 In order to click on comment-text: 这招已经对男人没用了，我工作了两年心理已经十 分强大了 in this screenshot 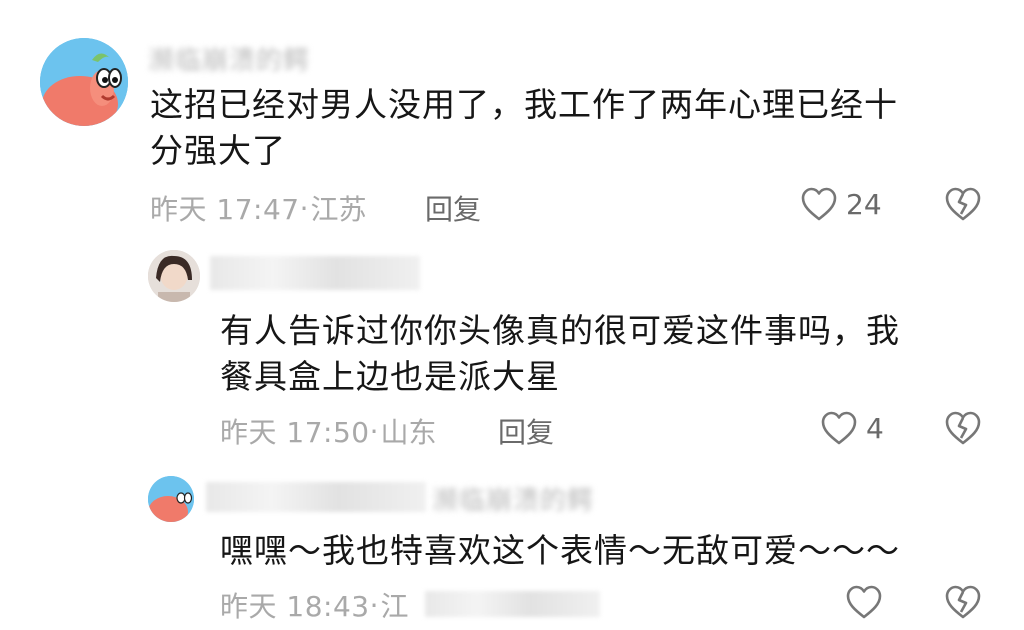, I will do `click(524, 128)`.